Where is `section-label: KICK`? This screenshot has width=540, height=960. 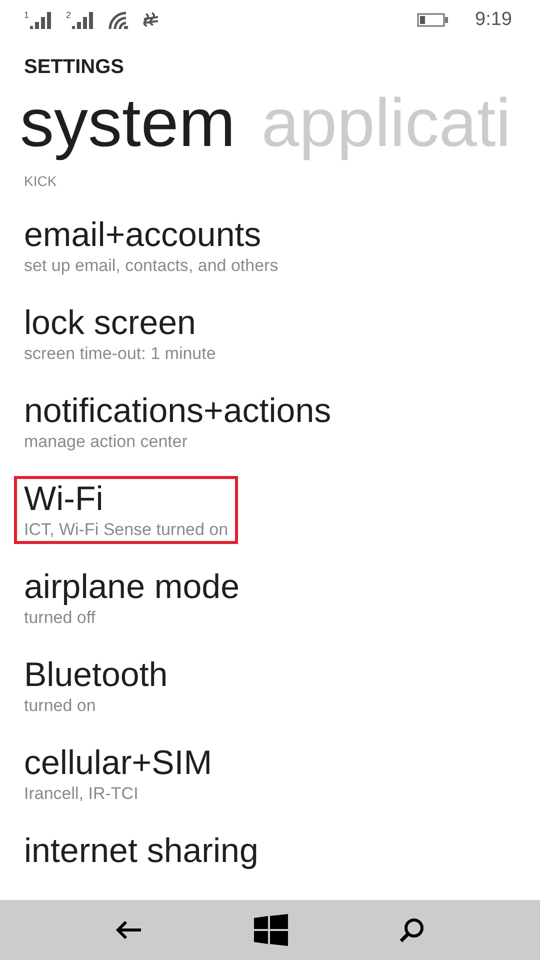 section-label: KICK is located at coordinates (40, 181).